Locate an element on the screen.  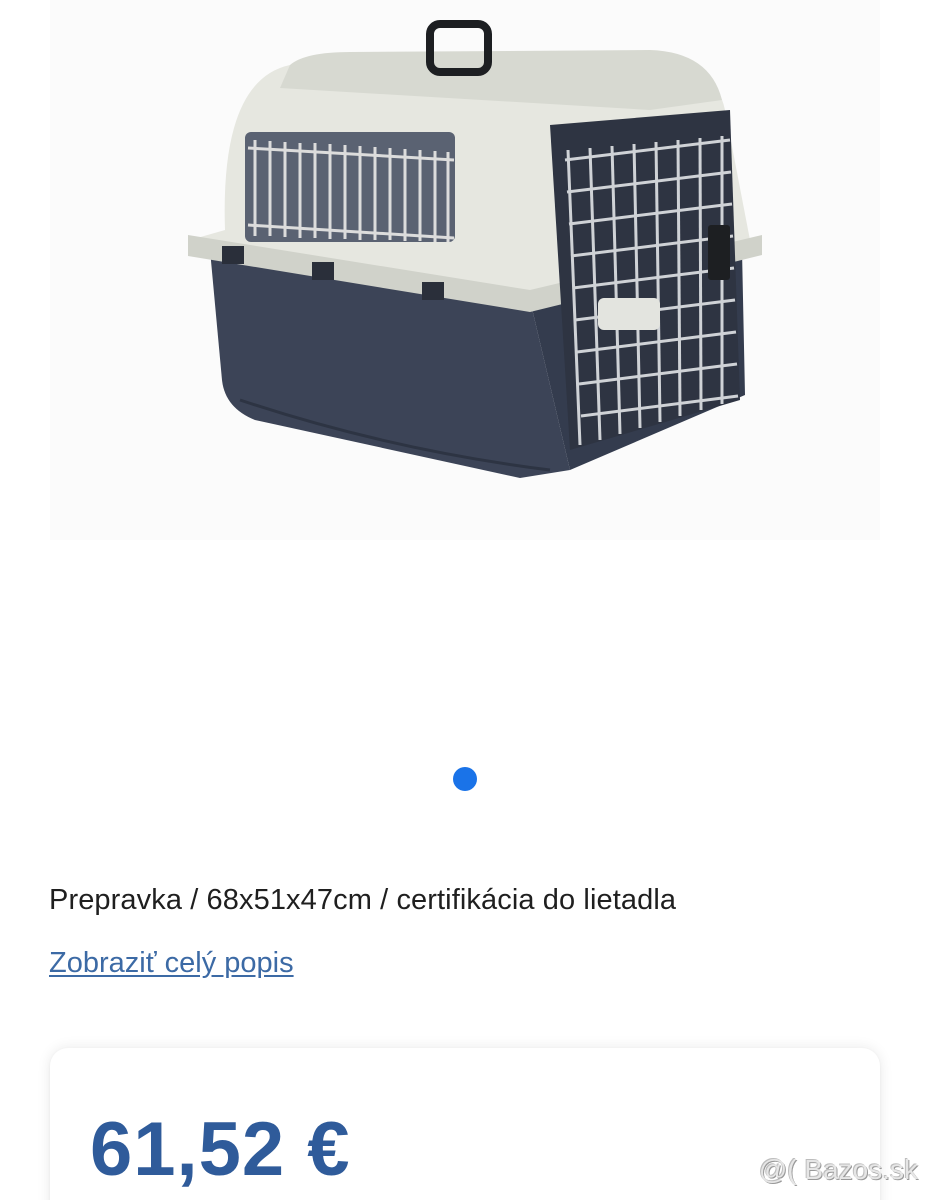
gallery-page-indicator is located at coordinates (465, 779).